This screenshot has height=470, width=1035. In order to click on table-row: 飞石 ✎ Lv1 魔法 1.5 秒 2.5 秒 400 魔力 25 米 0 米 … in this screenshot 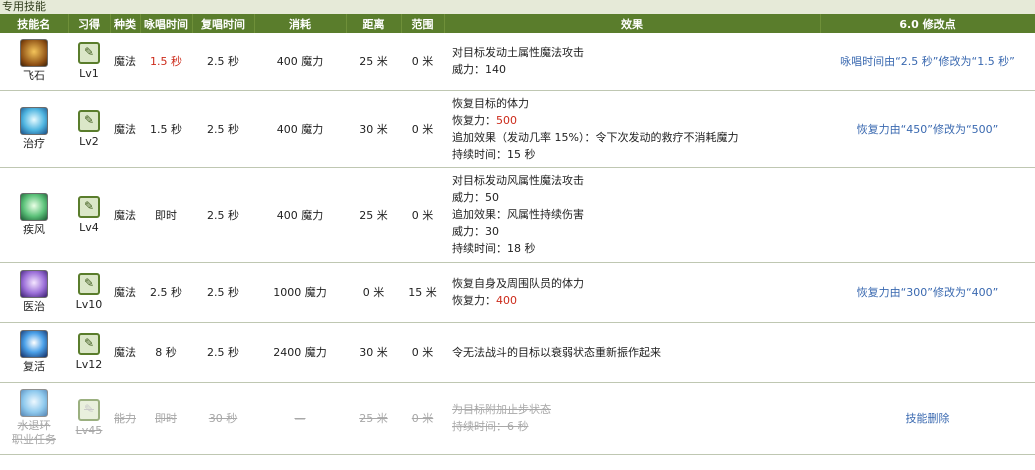, I will do `click(517, 62)`.